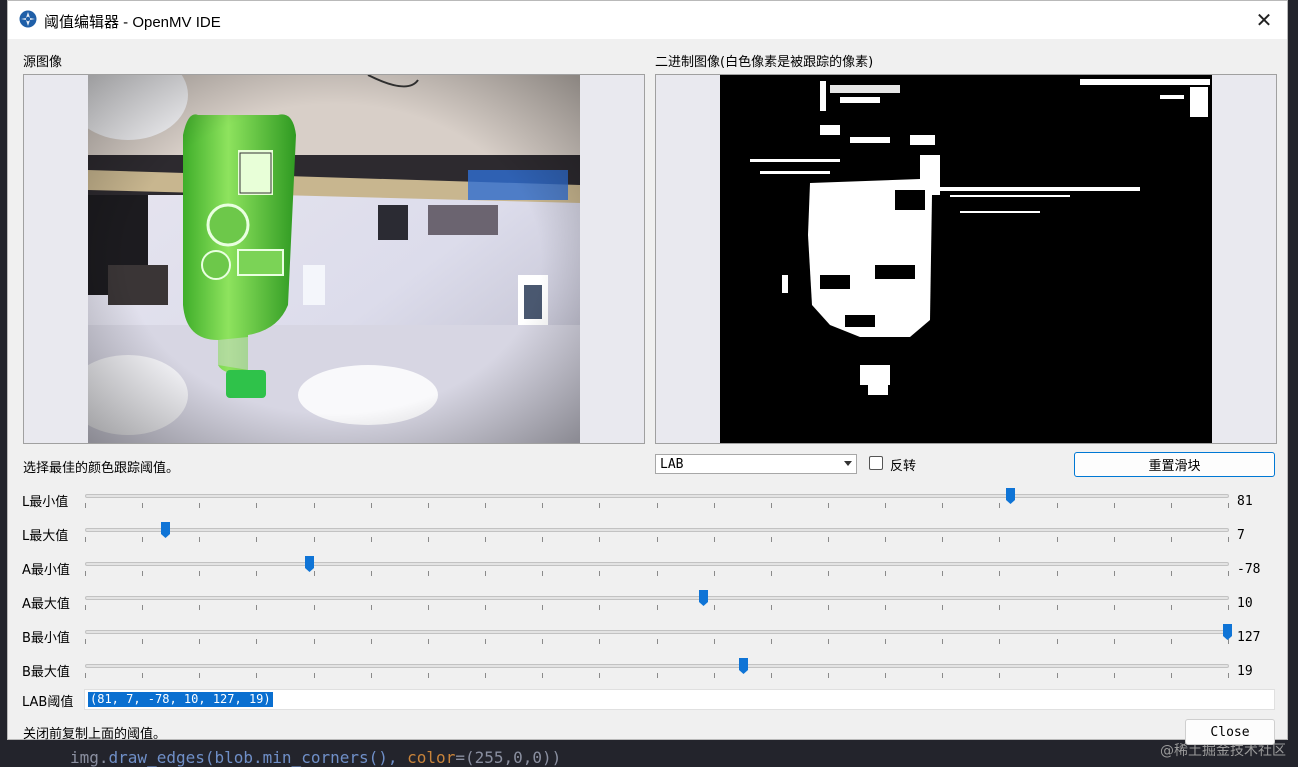  I want to click on slider-row: B最大值 19, so click(647, 672).